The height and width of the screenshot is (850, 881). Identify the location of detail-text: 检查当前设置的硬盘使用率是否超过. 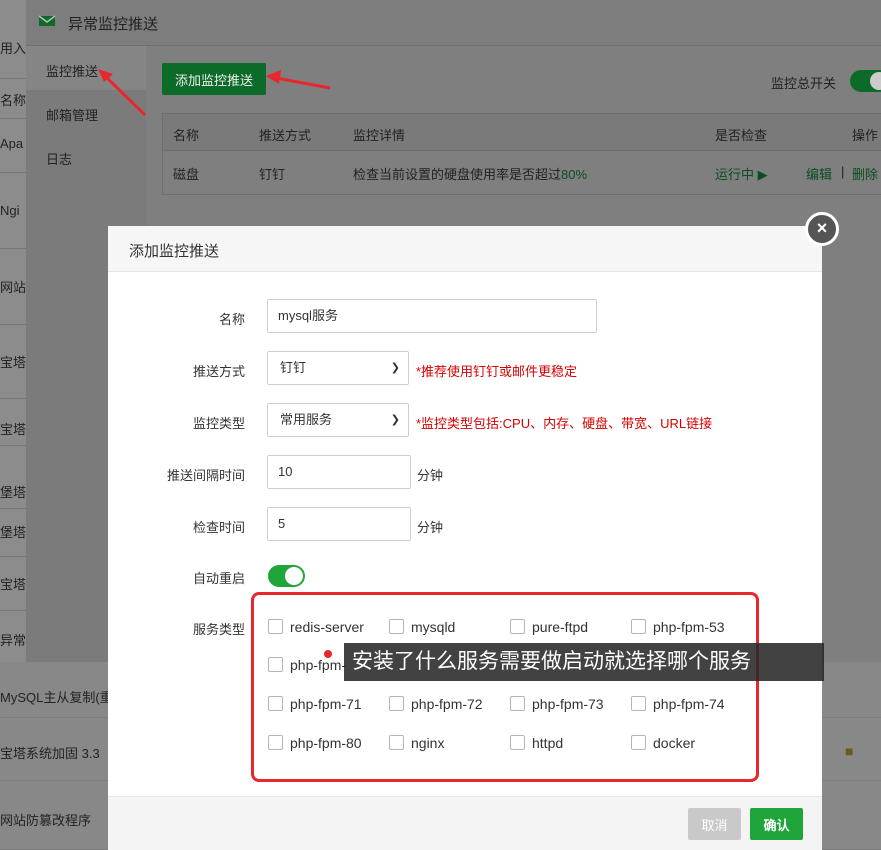
(457, 174).